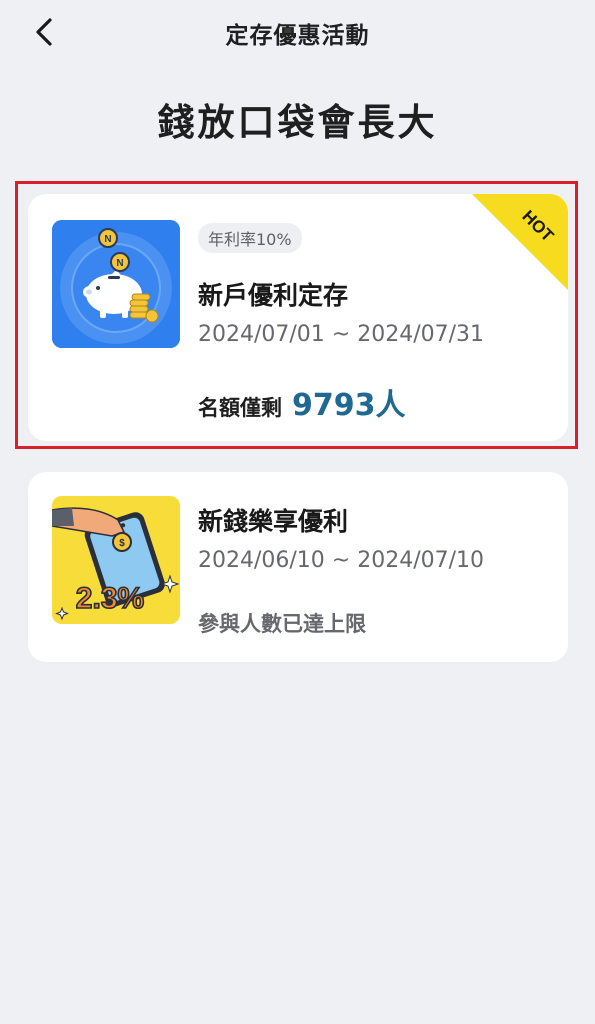  What do you see at coordinates (520, 242) in the screenshot?
I see `hot-ribbon: HOT` at bounding box center [520, 242].